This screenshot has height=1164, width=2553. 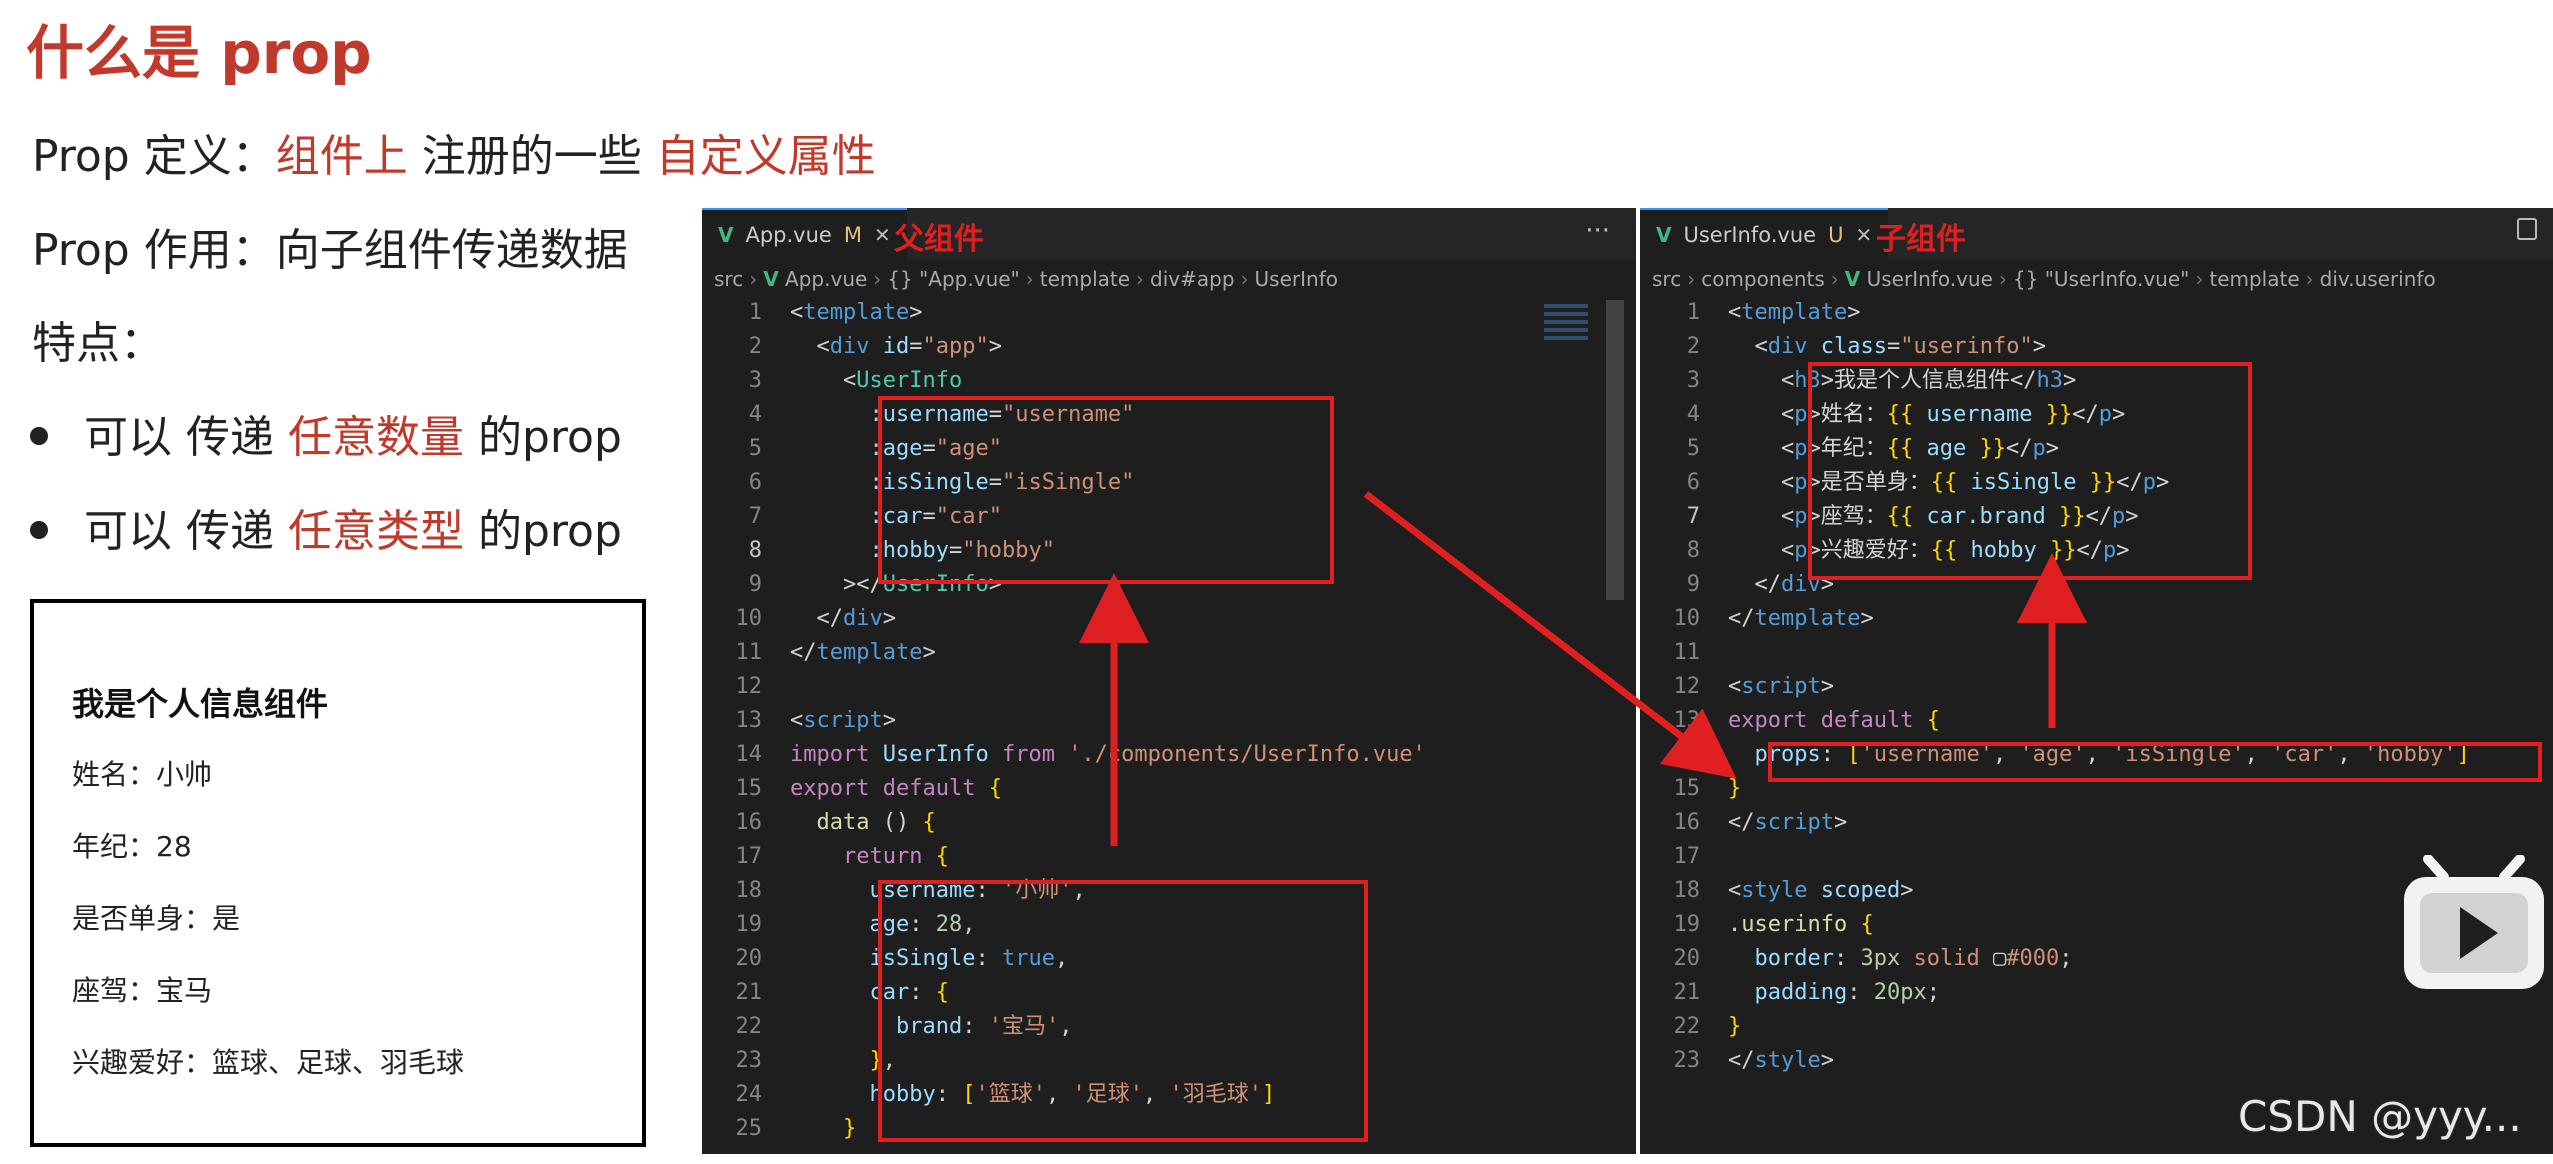 I want to click on split-editor-icon, so click(x=2527, y=229).